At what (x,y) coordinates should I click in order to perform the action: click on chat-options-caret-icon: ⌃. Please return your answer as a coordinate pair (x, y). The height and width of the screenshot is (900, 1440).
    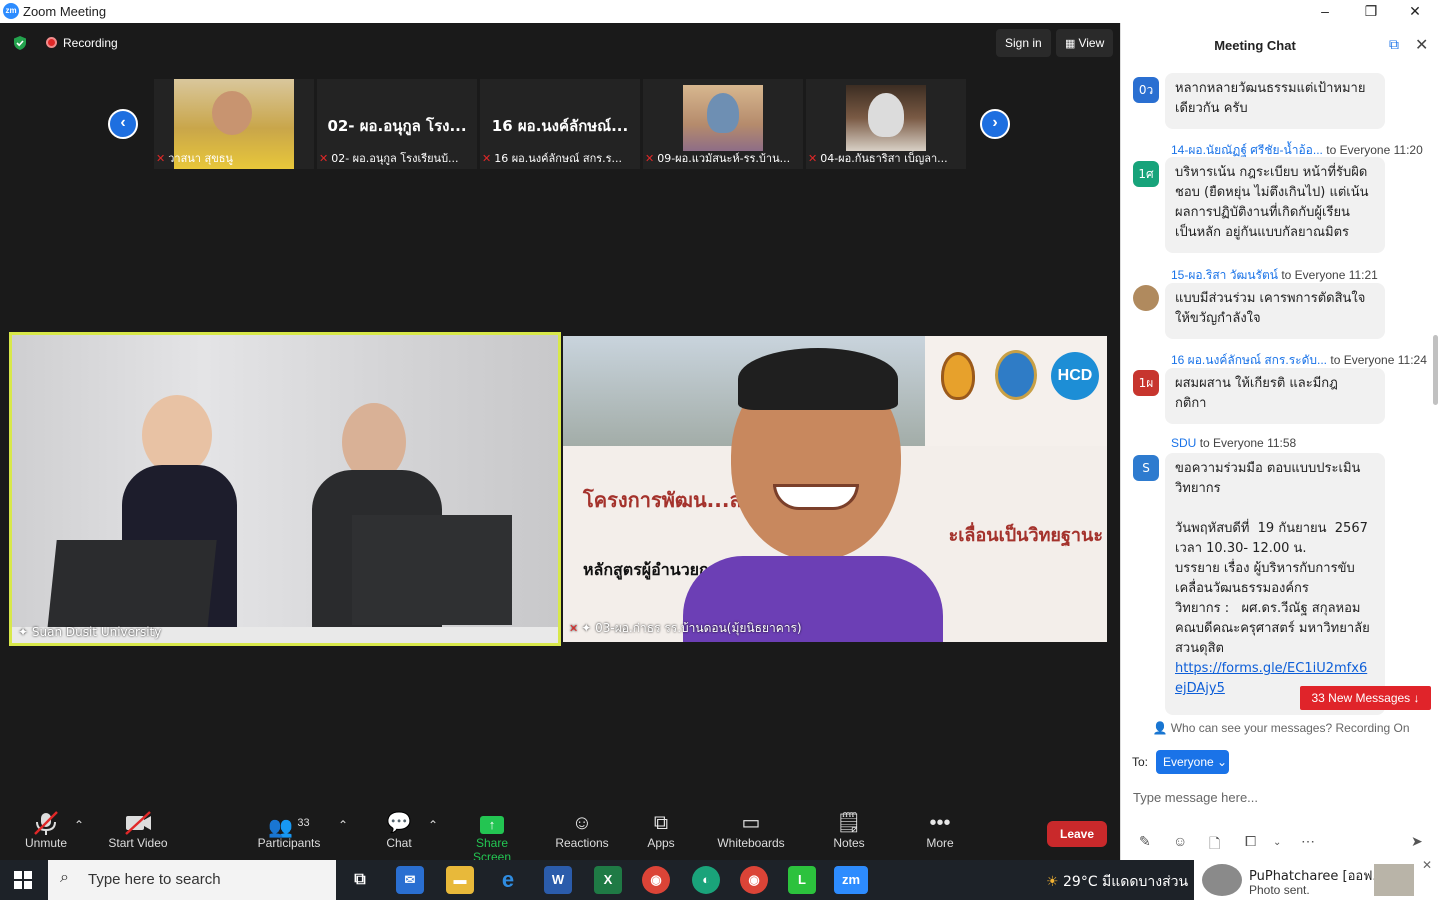
    Looking at the image, I should click on (433, 825).